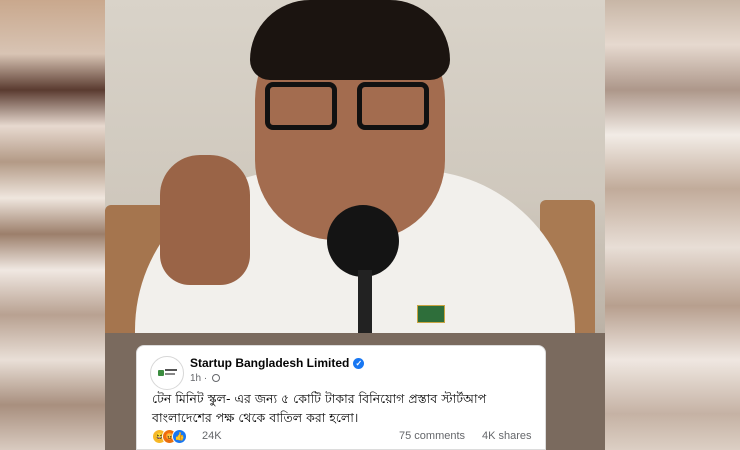 Image resolution: width=740 pixels, height=450 pixels. What do you see at coordinates (507, 436) in the screenshot?
I see `shares-count-link: 4K shares` at bounding box center [507, 436].